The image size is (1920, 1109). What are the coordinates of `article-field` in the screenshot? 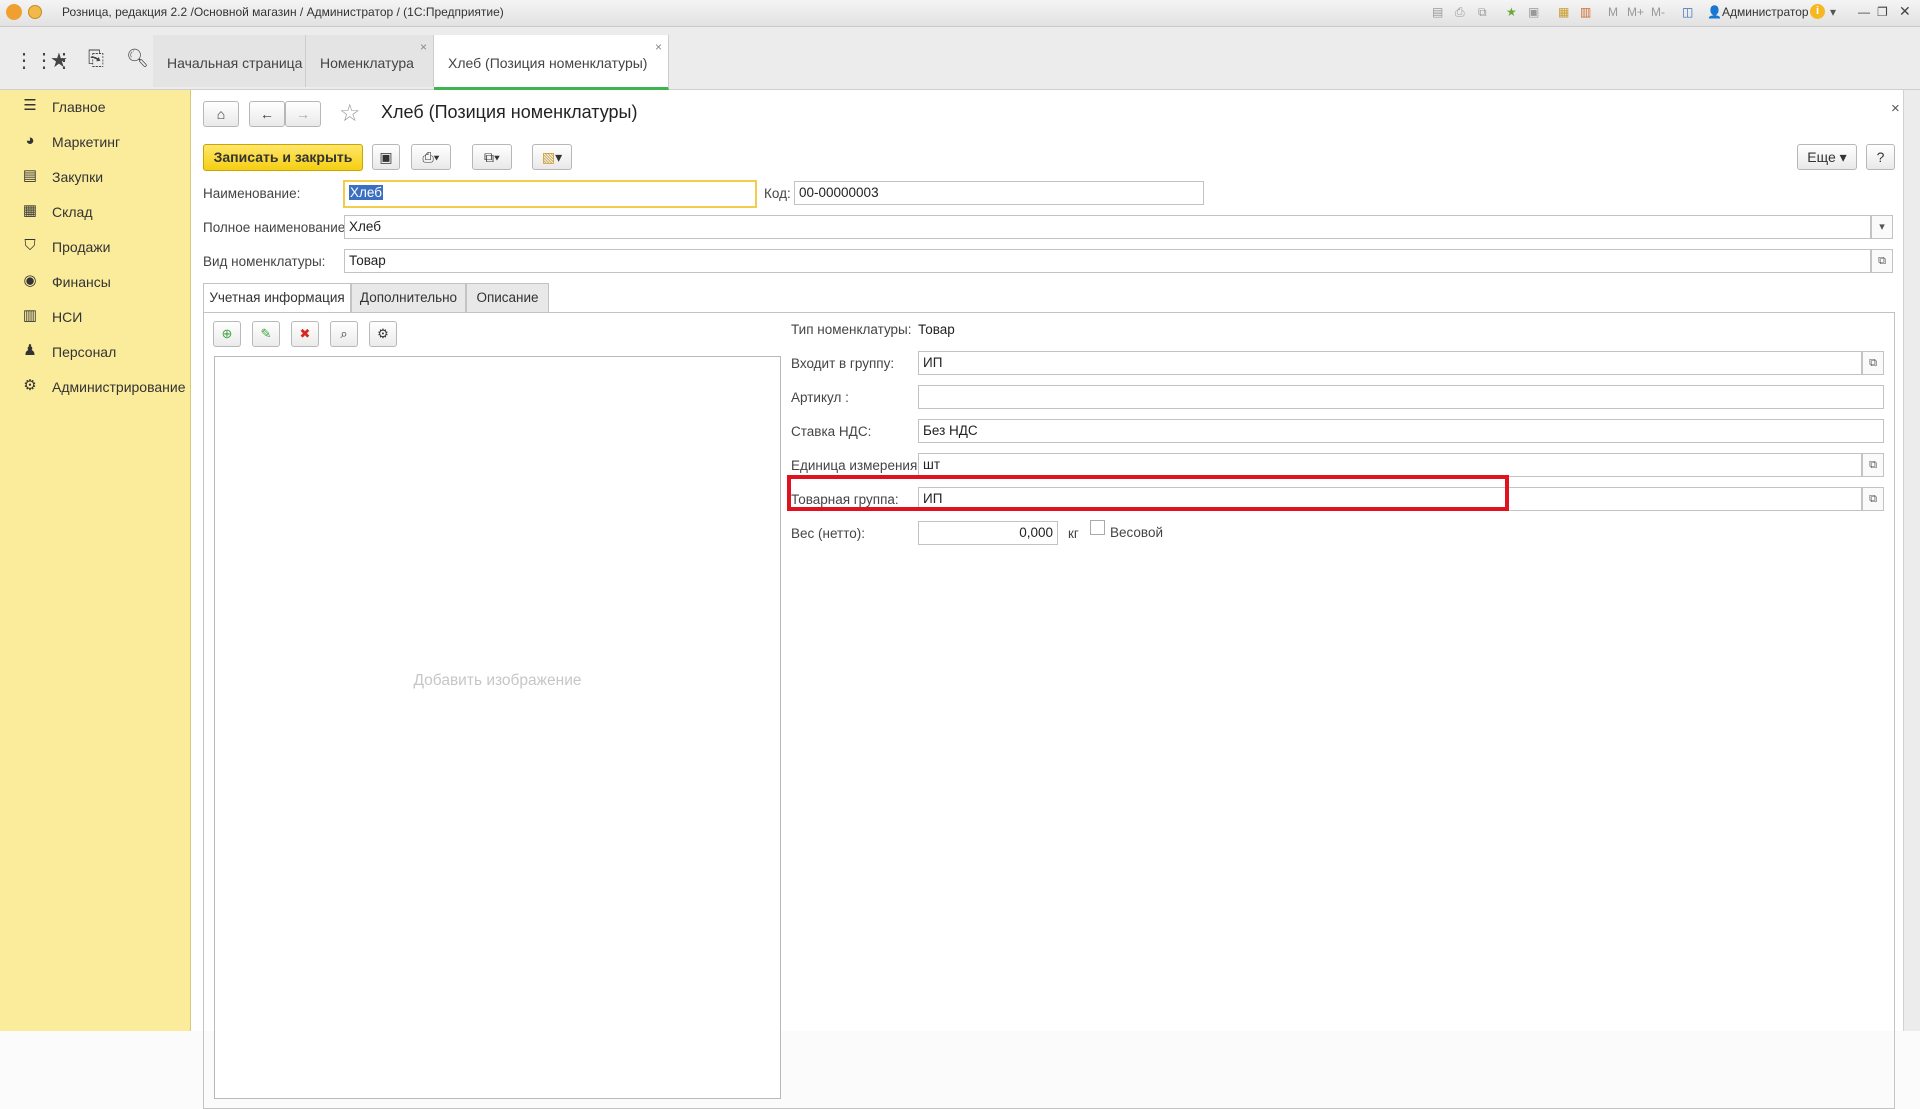 It's located at (1401, 397).